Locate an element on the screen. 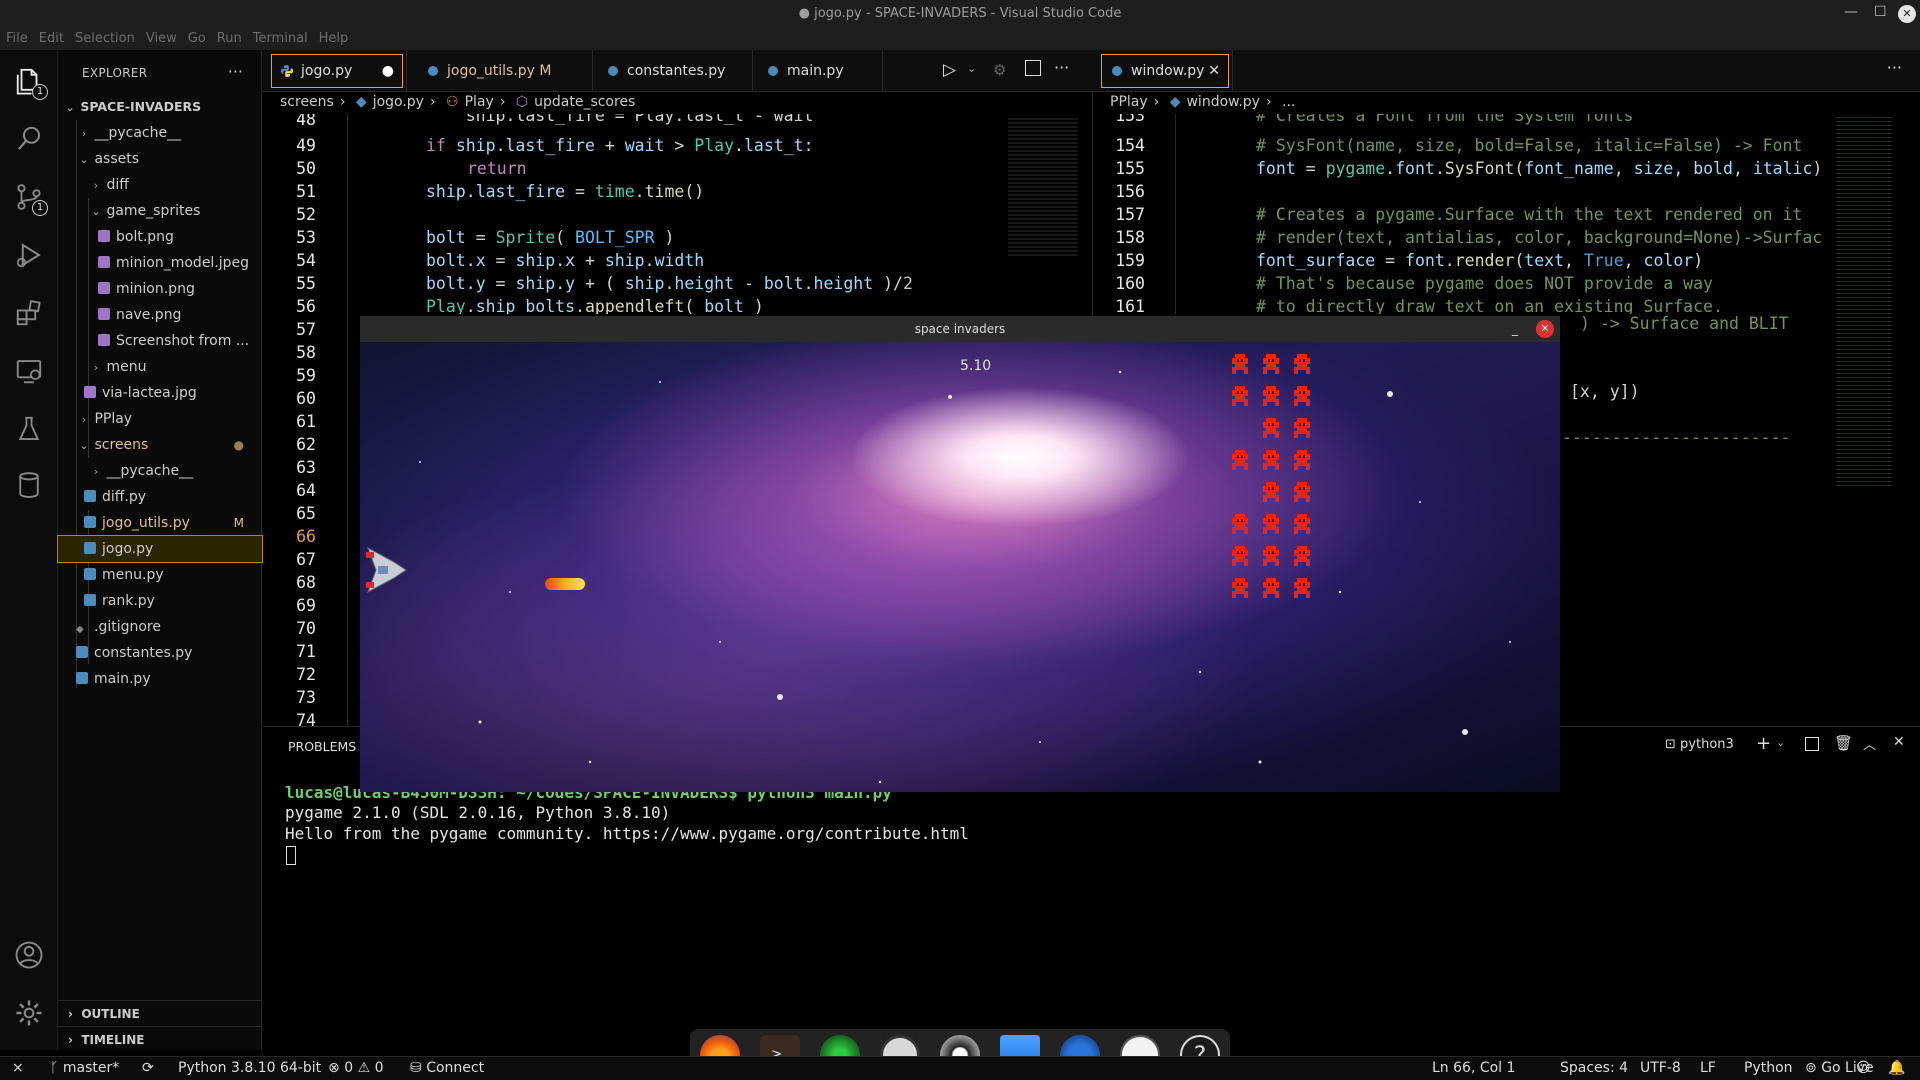 This screenshot has width=1920, height=1080. cursor-position: Ln 66, Col 1 is located at coordinates (1473, 1068).